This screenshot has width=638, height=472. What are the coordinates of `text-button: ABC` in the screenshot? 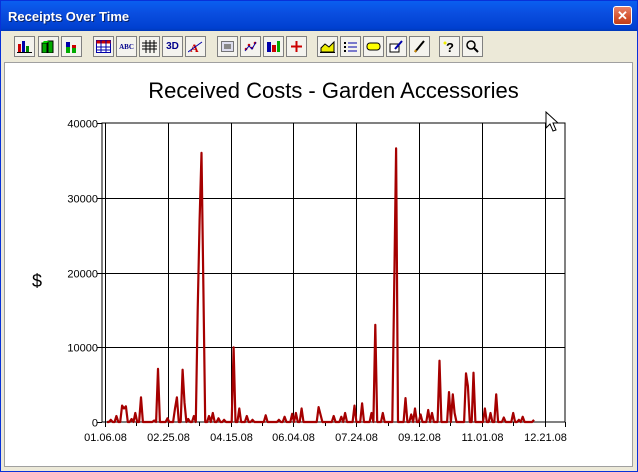 It's located at (126, 46).